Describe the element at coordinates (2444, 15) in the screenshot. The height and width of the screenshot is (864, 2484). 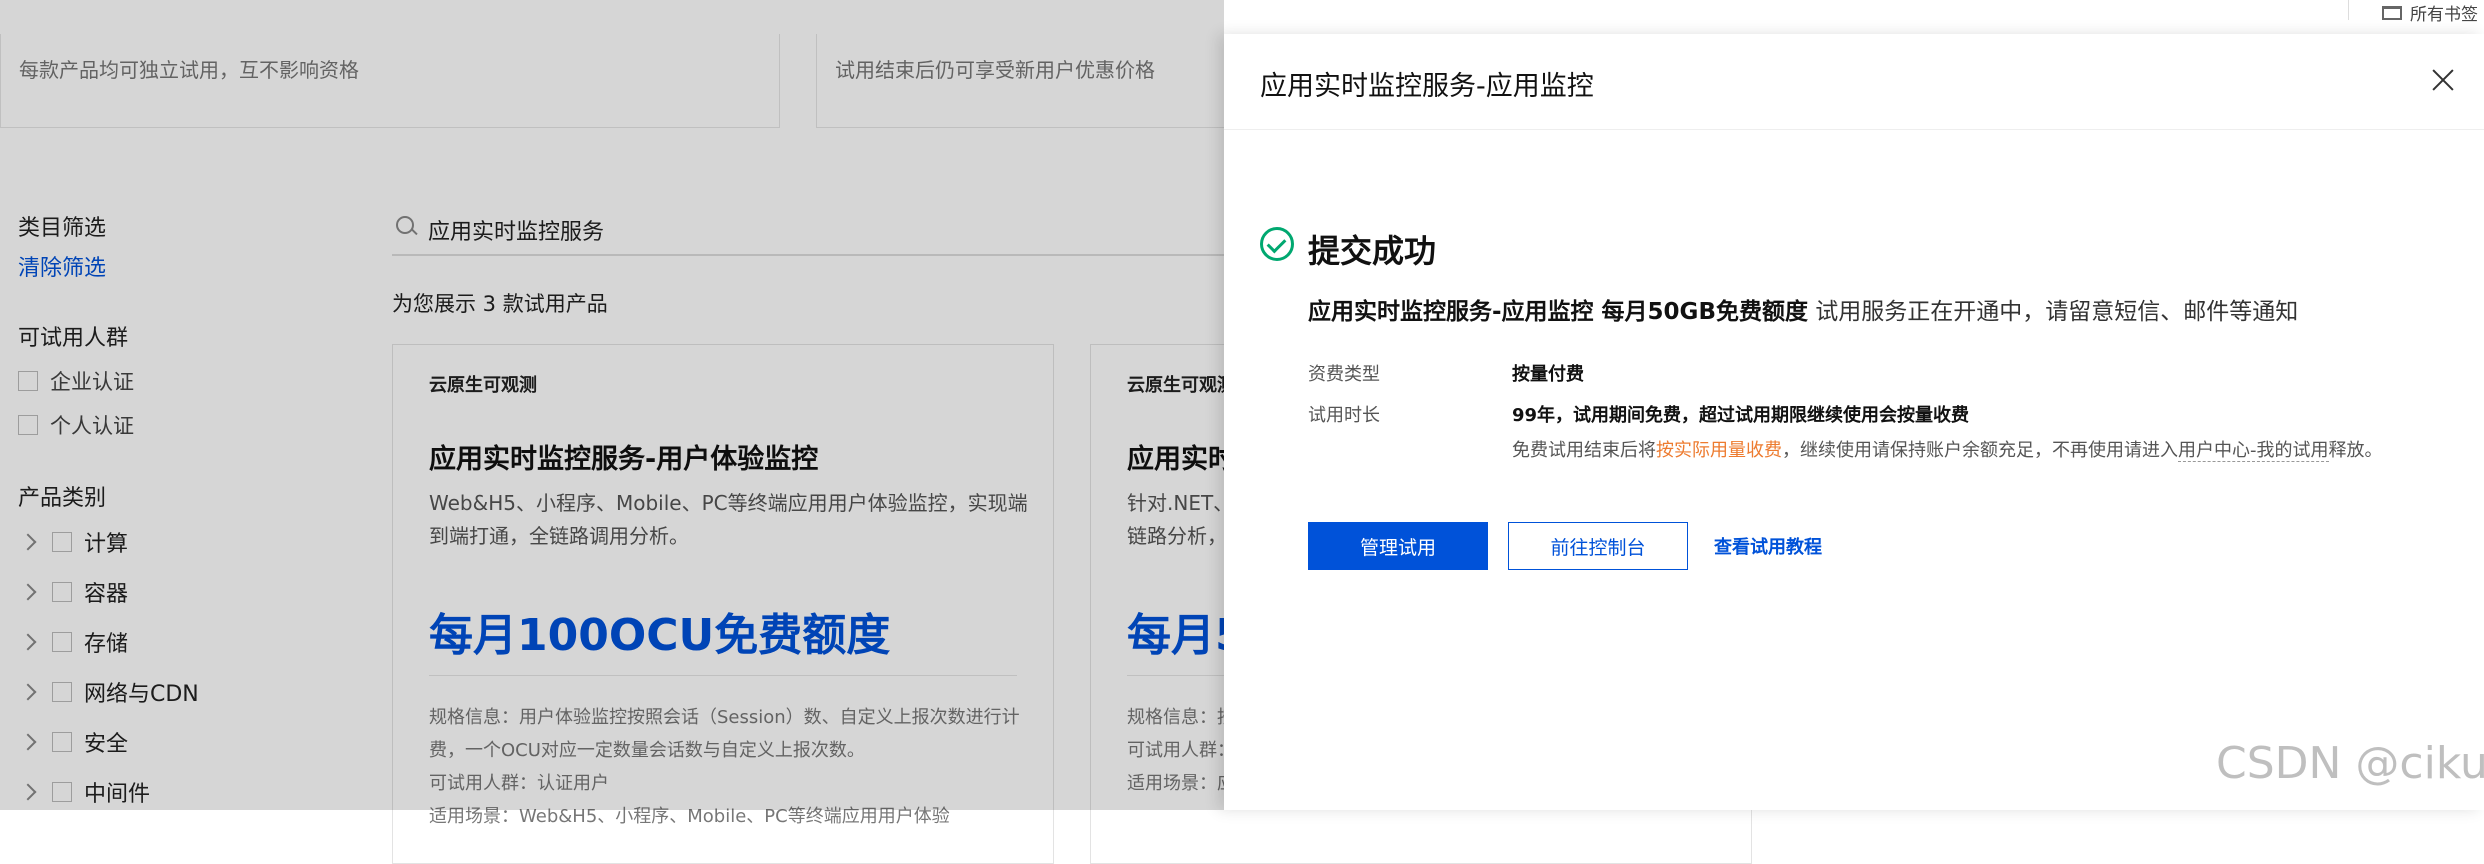
I see `all-bookmarks-label: 所有书签` at that location.